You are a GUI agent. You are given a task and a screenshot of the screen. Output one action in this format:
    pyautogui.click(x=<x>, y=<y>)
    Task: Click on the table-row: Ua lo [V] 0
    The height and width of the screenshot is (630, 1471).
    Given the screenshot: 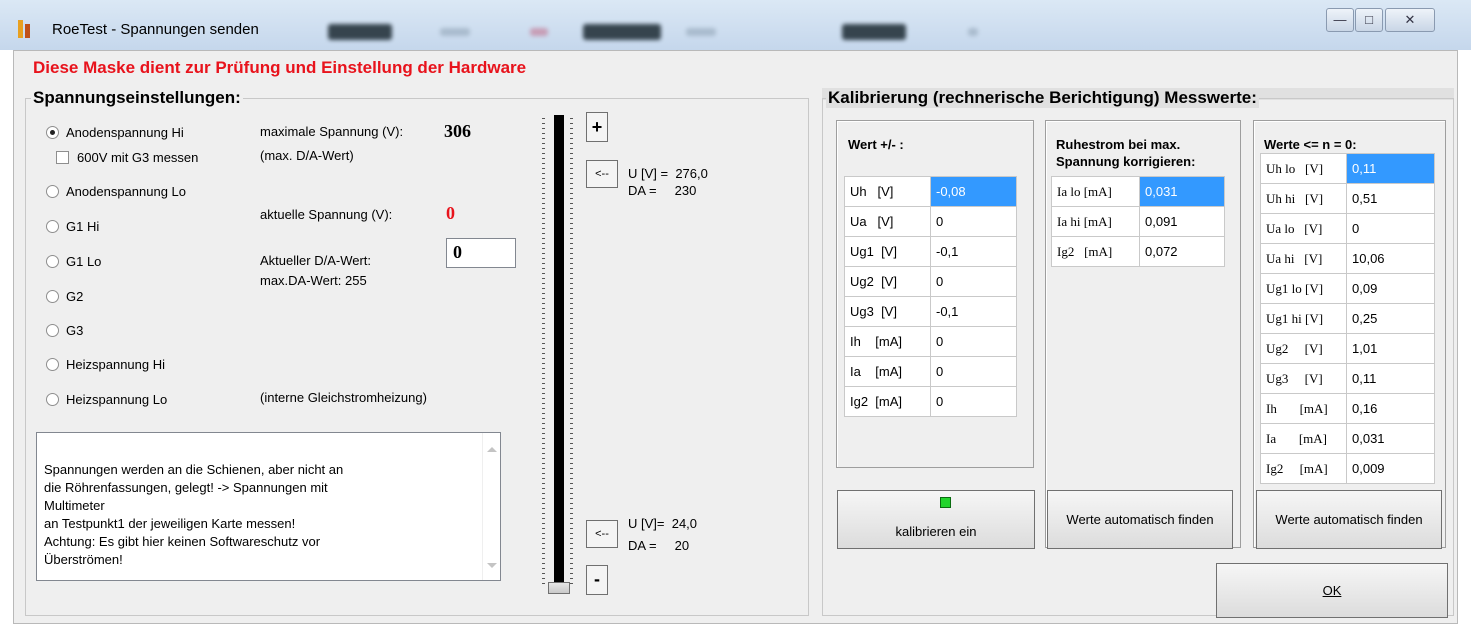 What is the action you would take?
    pyautogui.click(x=1347, y=228)
    